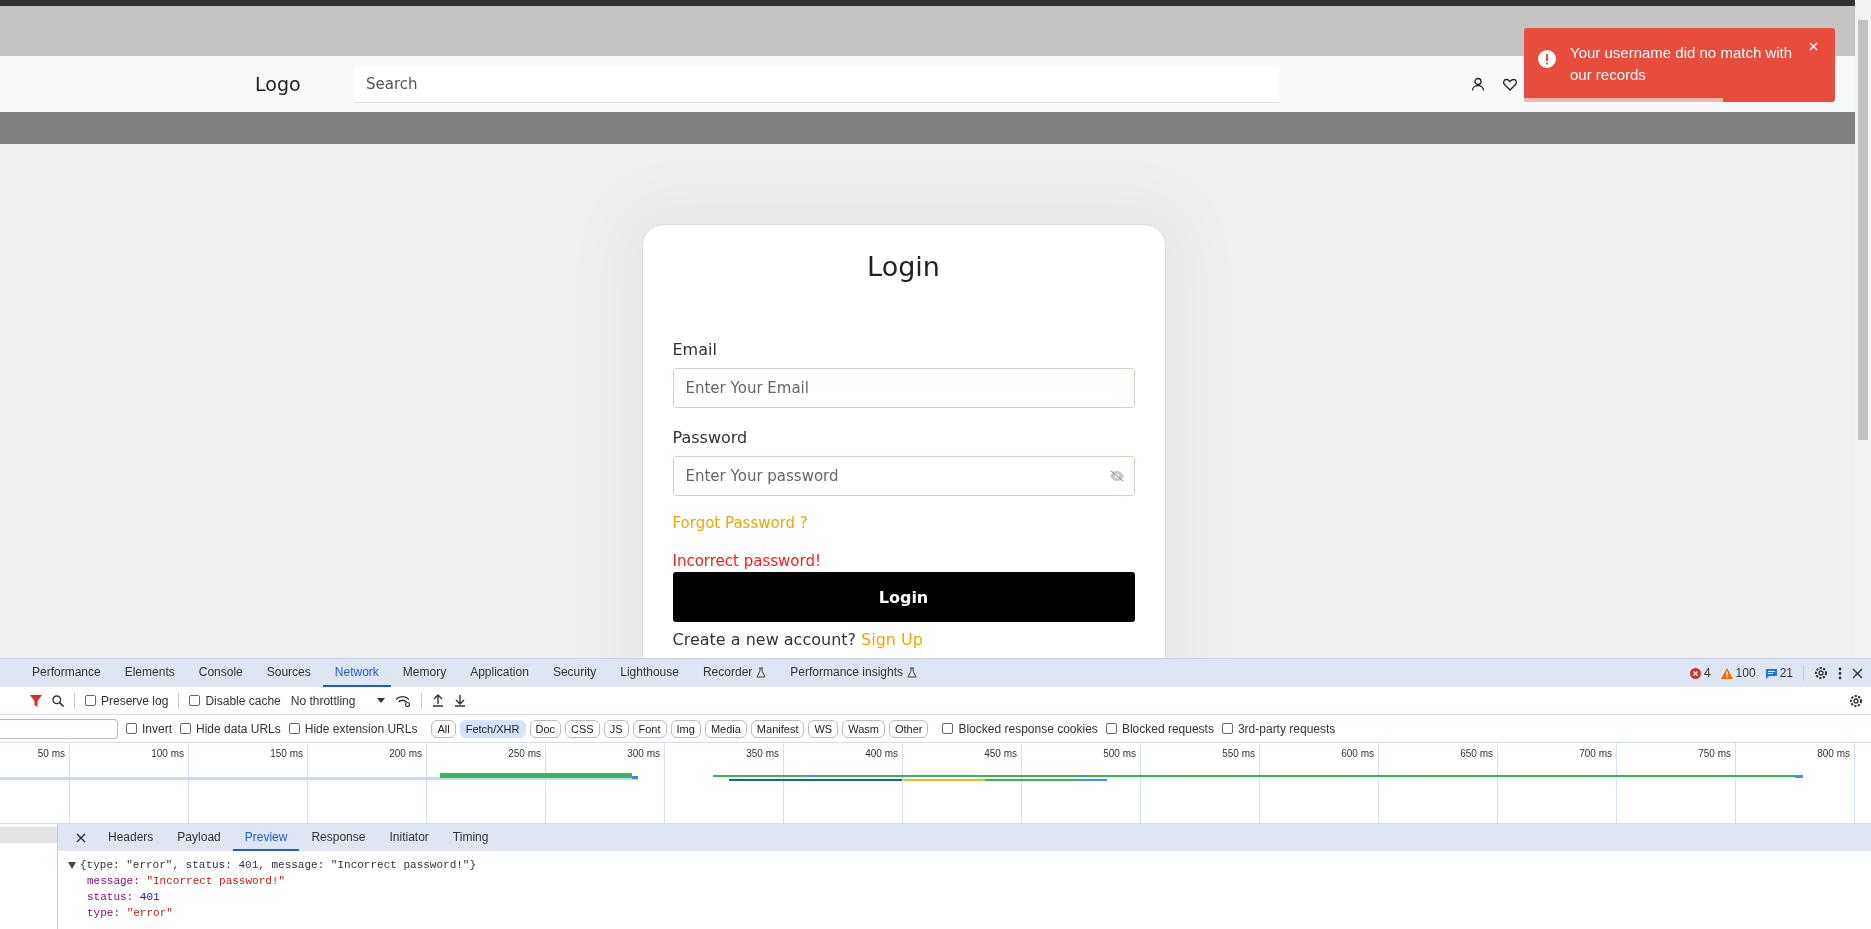 The width and height of the screenshot is (1871, 929). What do you see at coordinates (51, 753) in the screenshot?
I see `tick-label: 50 ms` at bounding box center [51, 753].